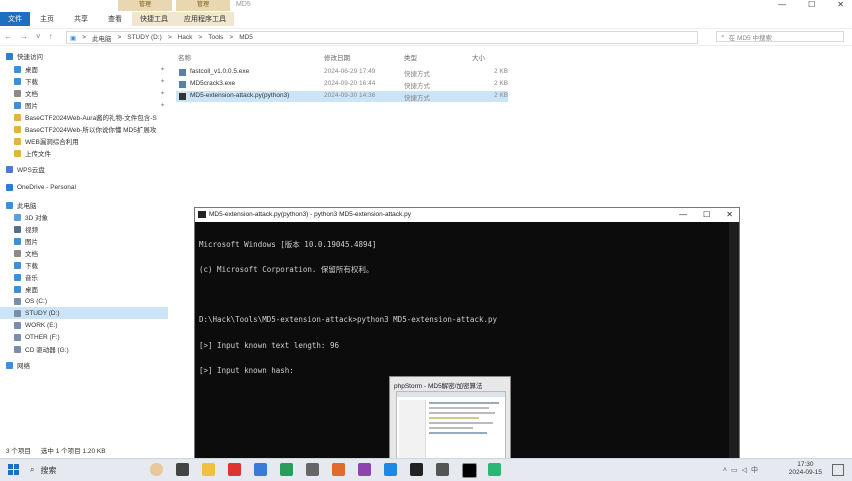  What do you see at coordinates (115, 19) in the screenshot?
I see `tab-view: 查看` at bounding box center [115, 19].